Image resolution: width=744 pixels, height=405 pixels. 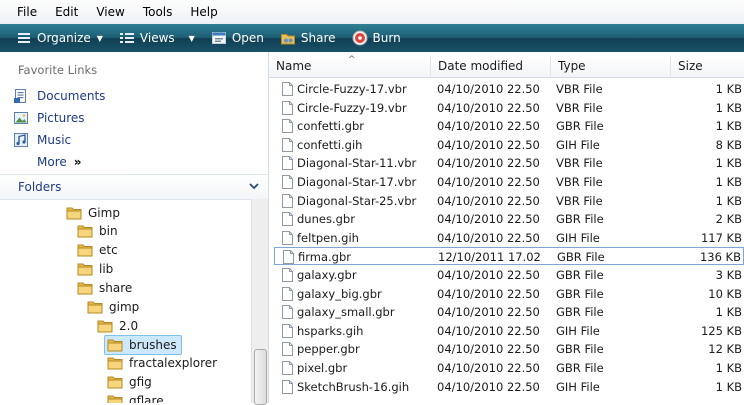 What do you see at coordinates (97, 231) in the screenshot?
I see `tree-node-bin: bin` at bounding box center [97, 231].